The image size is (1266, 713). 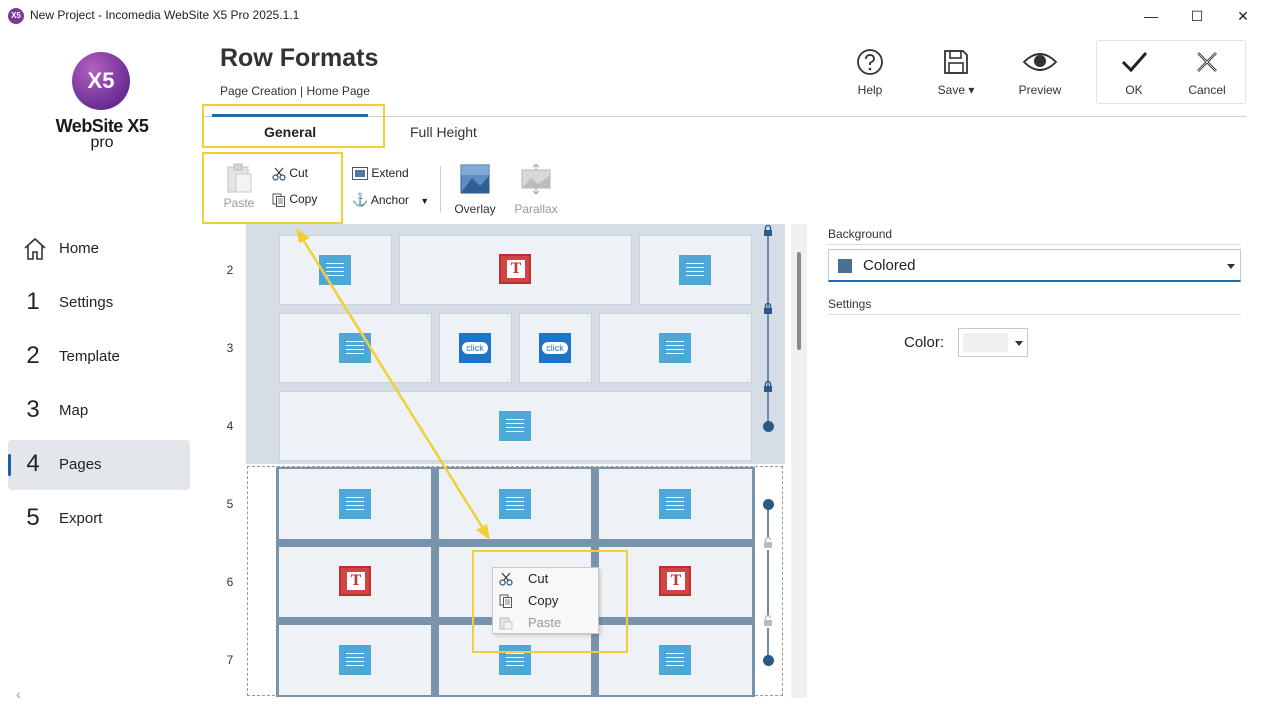 What do you see at coordinates (9, 465) in the screenshot?
I see `active-indicator` at bounding box center [9, 465].